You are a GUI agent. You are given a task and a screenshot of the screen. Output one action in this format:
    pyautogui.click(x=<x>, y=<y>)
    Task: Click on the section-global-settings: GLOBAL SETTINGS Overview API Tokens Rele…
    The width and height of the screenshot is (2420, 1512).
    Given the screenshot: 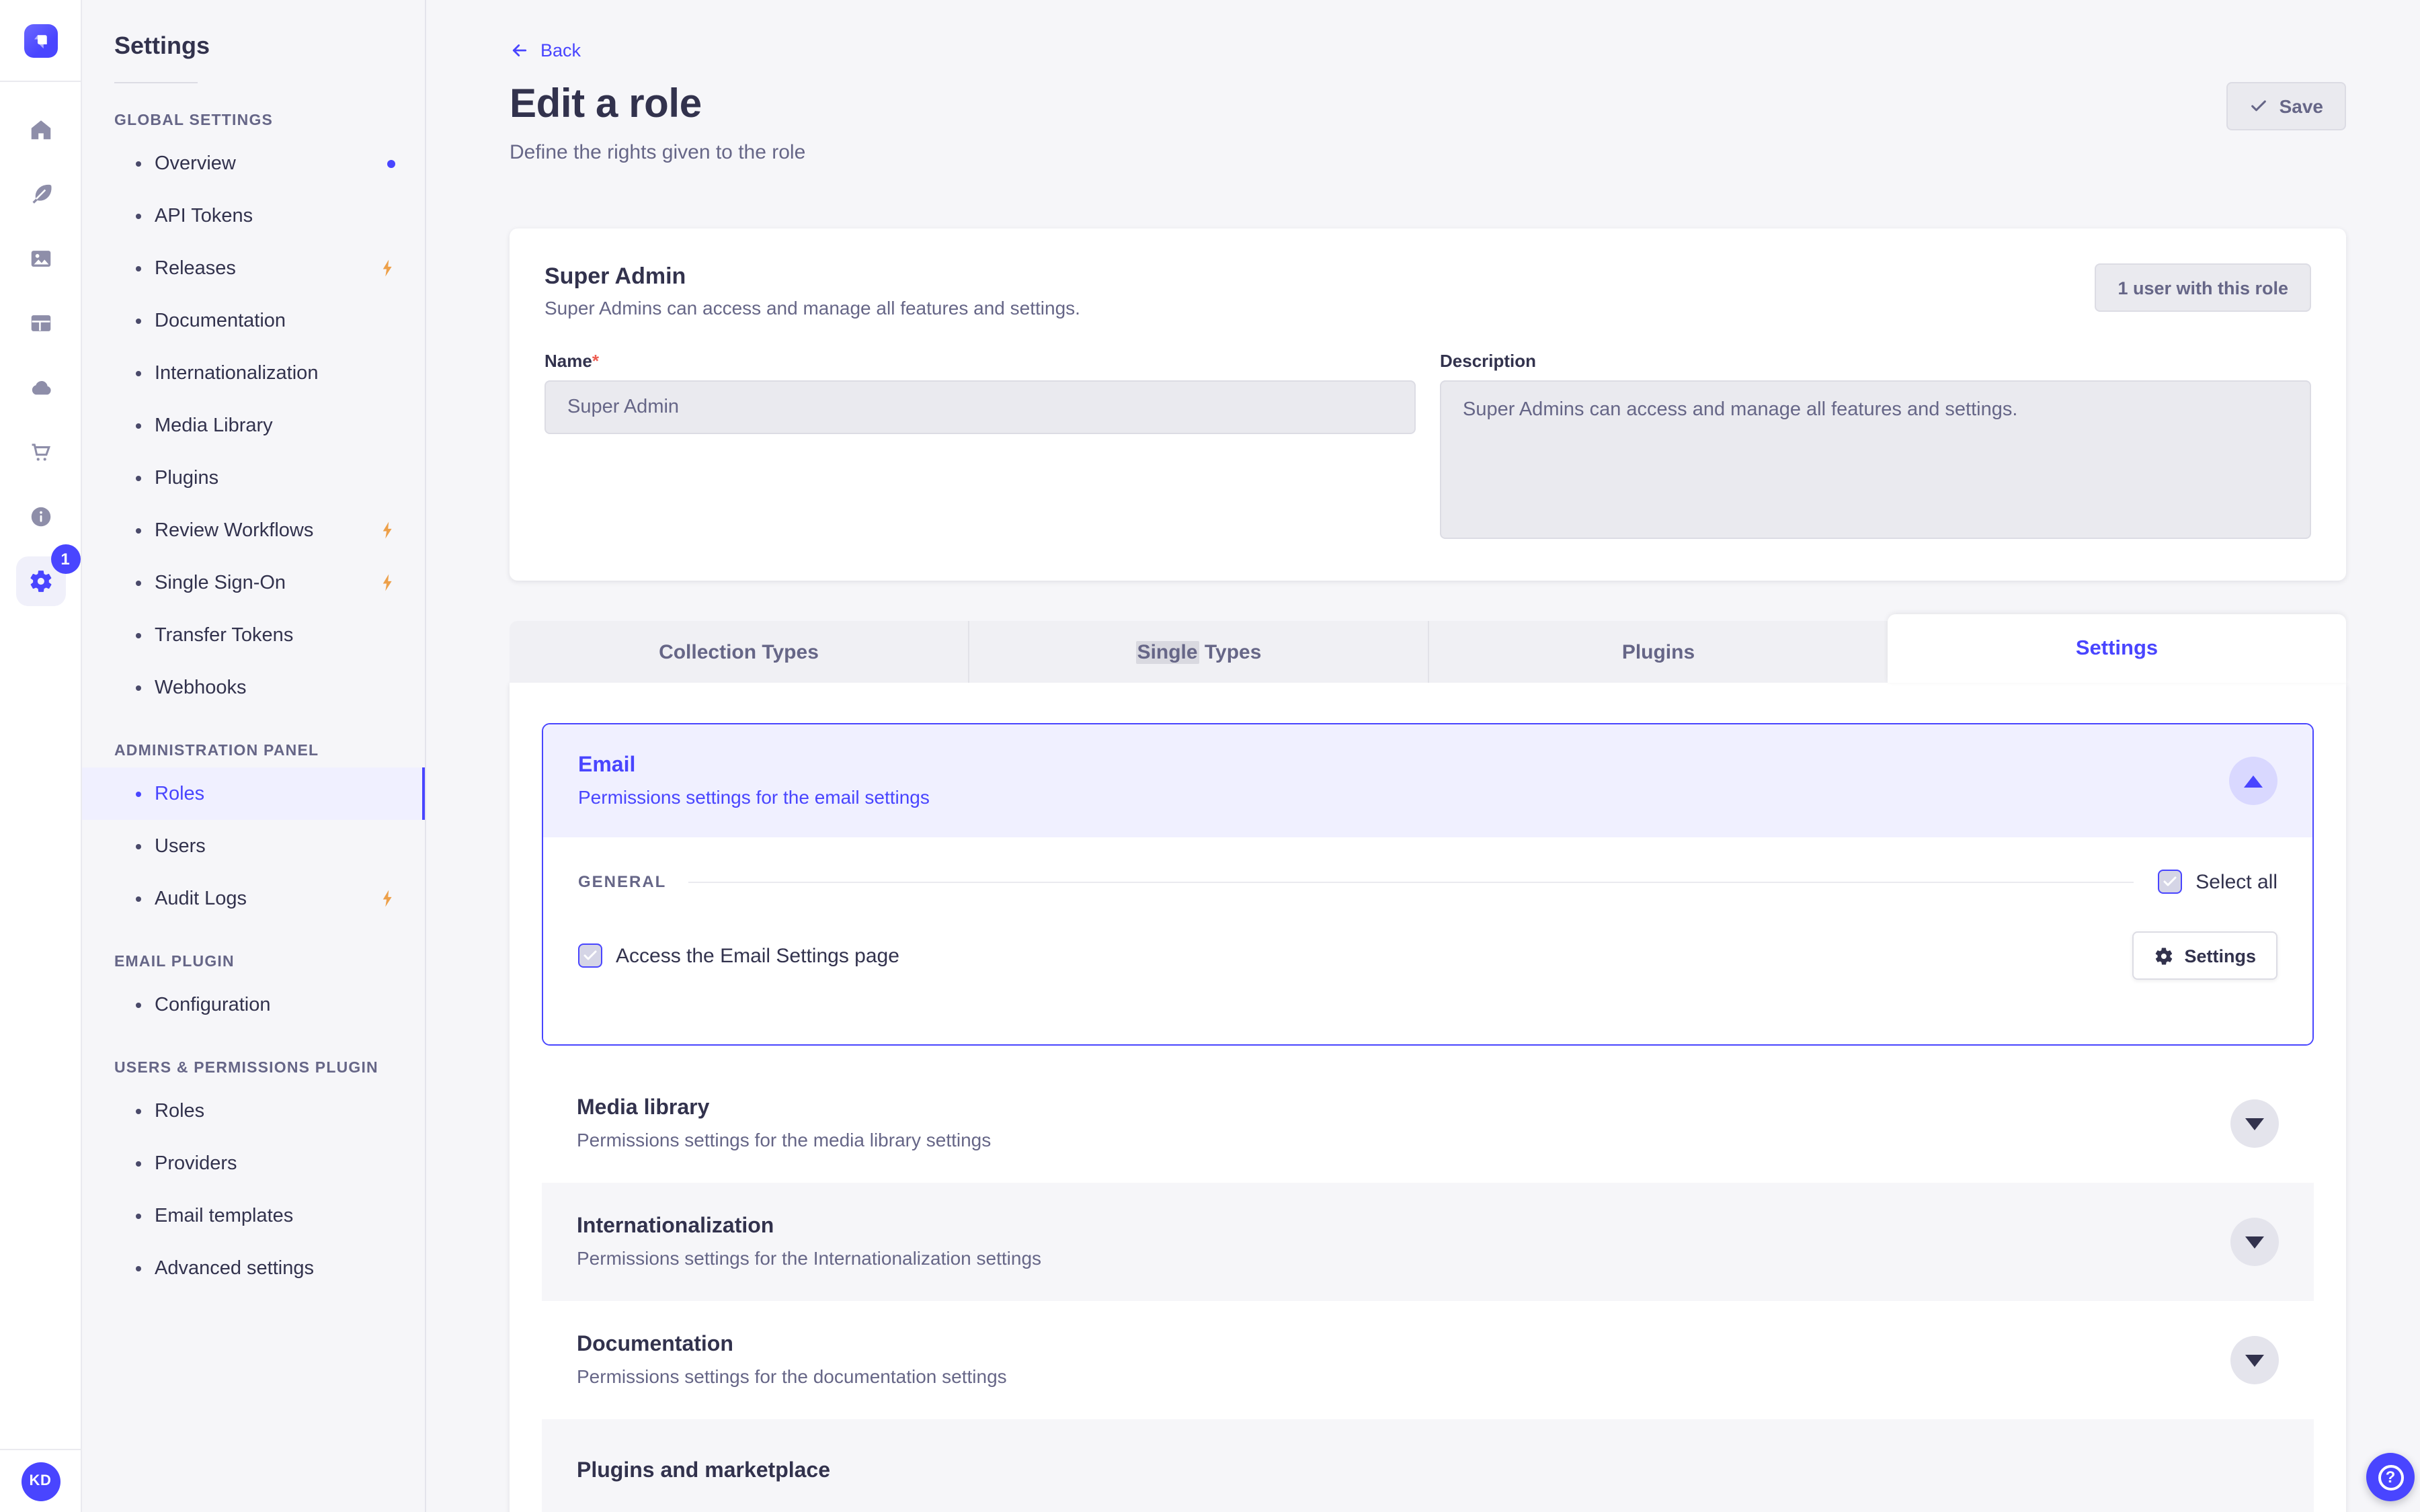 What is the action you would take?
    pyautogui.click(x=254, y=414)
    